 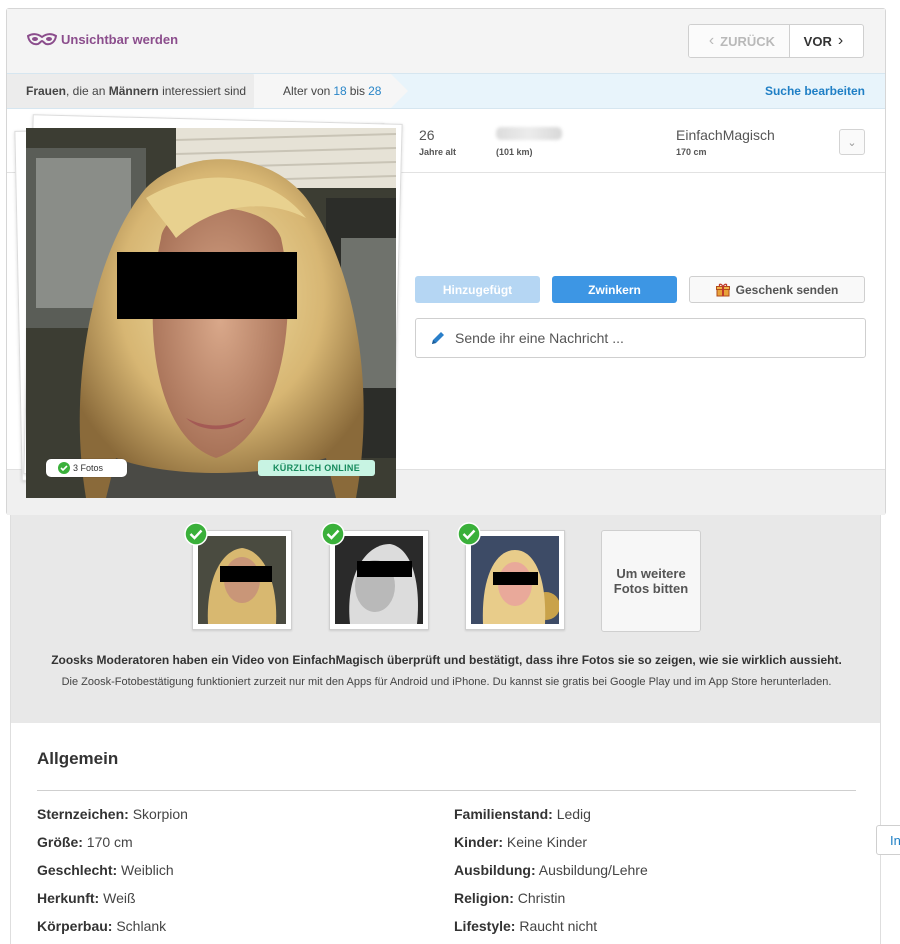 What do you see at coordinates (817, 41) in the screenshot?
I see `next-label: VOR` at bounding box center [817, 41].